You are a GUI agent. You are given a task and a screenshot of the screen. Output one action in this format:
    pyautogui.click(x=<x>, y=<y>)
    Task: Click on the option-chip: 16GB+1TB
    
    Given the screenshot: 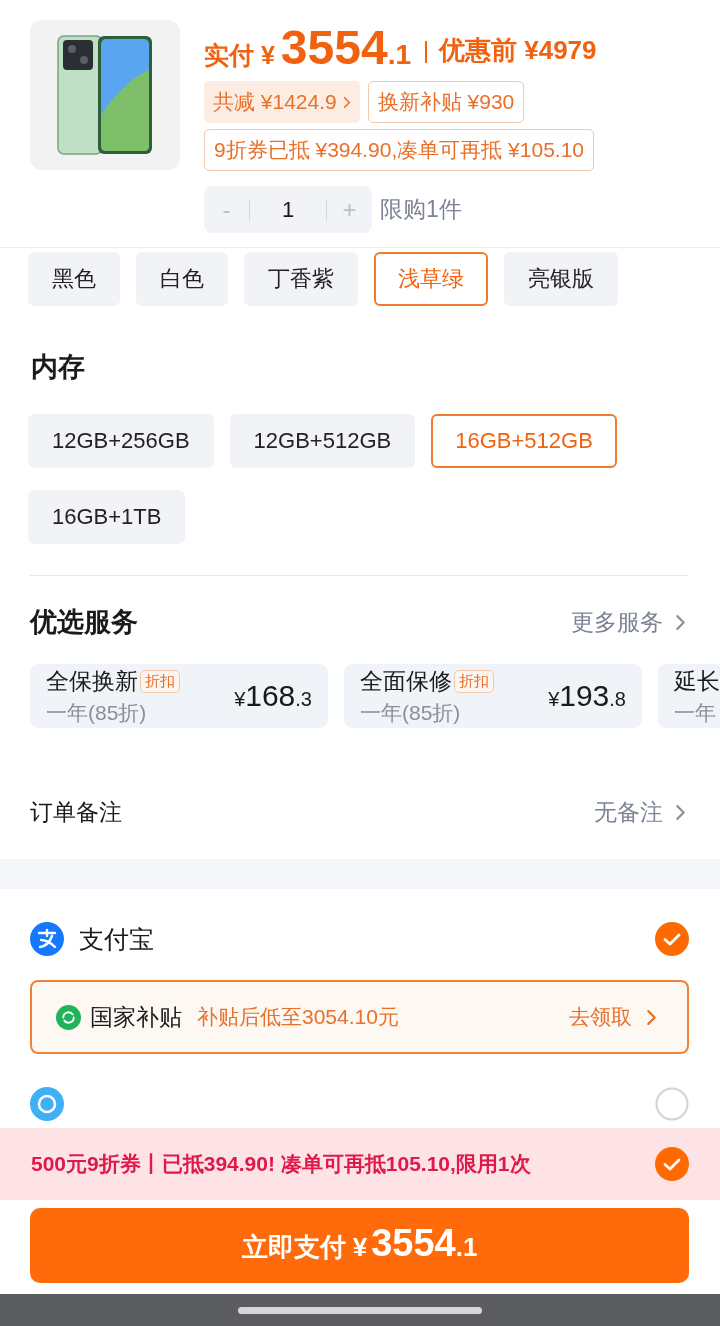 What is the action you would take?
    pyautogui.click(x=107, y=517)
    